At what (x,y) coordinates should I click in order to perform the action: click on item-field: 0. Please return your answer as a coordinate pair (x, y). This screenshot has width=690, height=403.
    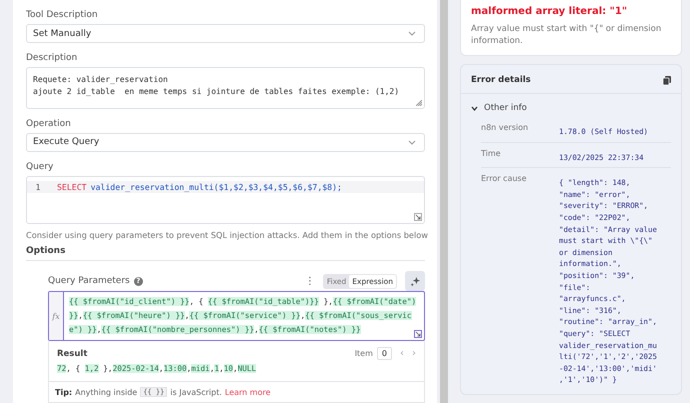
    Looking at the image, I should click on (384, 353).